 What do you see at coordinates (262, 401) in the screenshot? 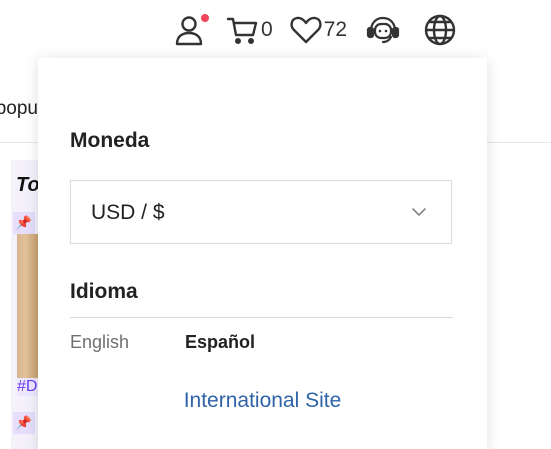
I see `international-site-link: International Site` at bounding box center [262, 401].